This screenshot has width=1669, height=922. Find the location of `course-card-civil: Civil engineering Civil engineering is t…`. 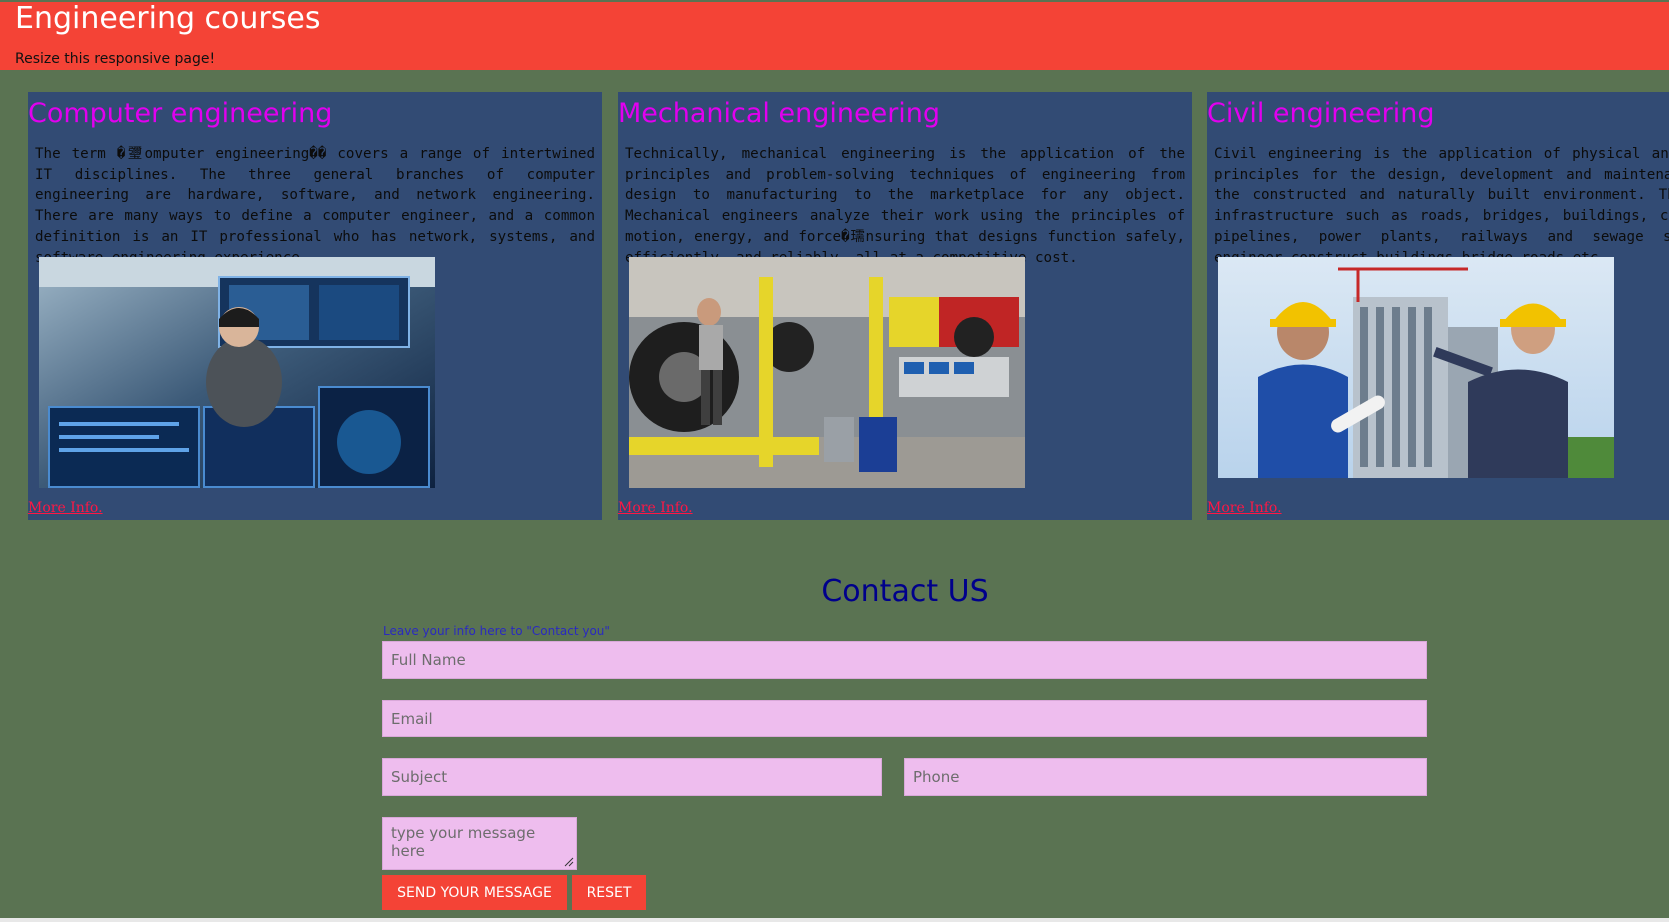

course-card-civil: Civil engineering Civil engineering is t… is located at coordinates (1438, 306).